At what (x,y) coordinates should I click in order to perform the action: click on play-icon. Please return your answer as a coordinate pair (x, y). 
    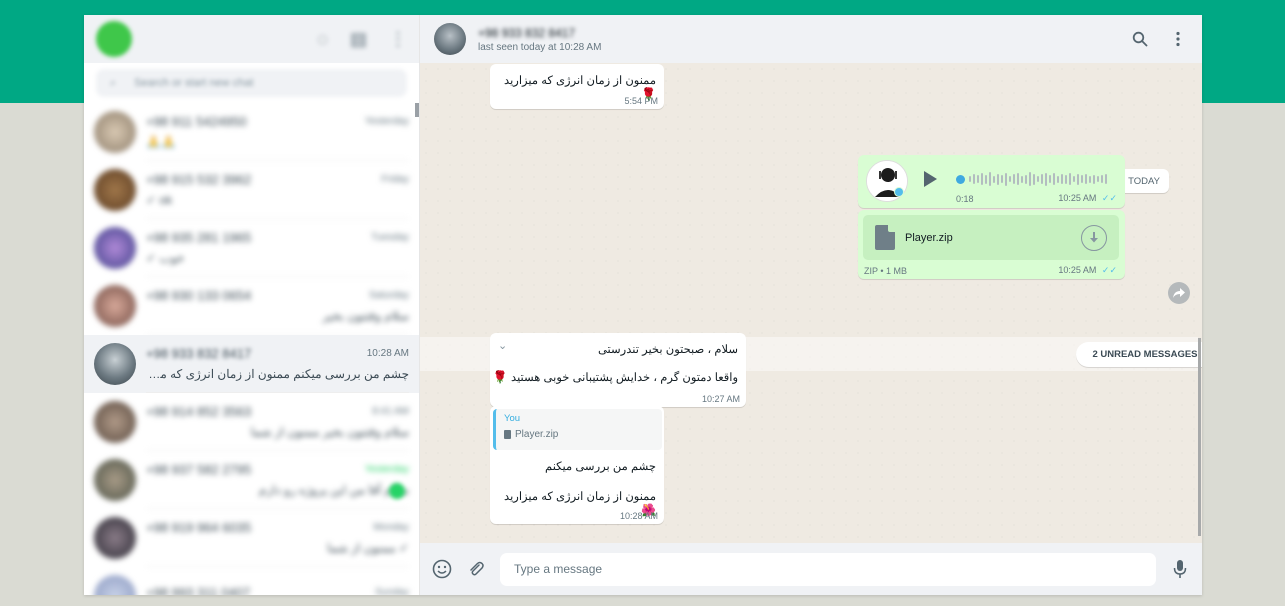
    Looking at the image, I should click on (930, 179).